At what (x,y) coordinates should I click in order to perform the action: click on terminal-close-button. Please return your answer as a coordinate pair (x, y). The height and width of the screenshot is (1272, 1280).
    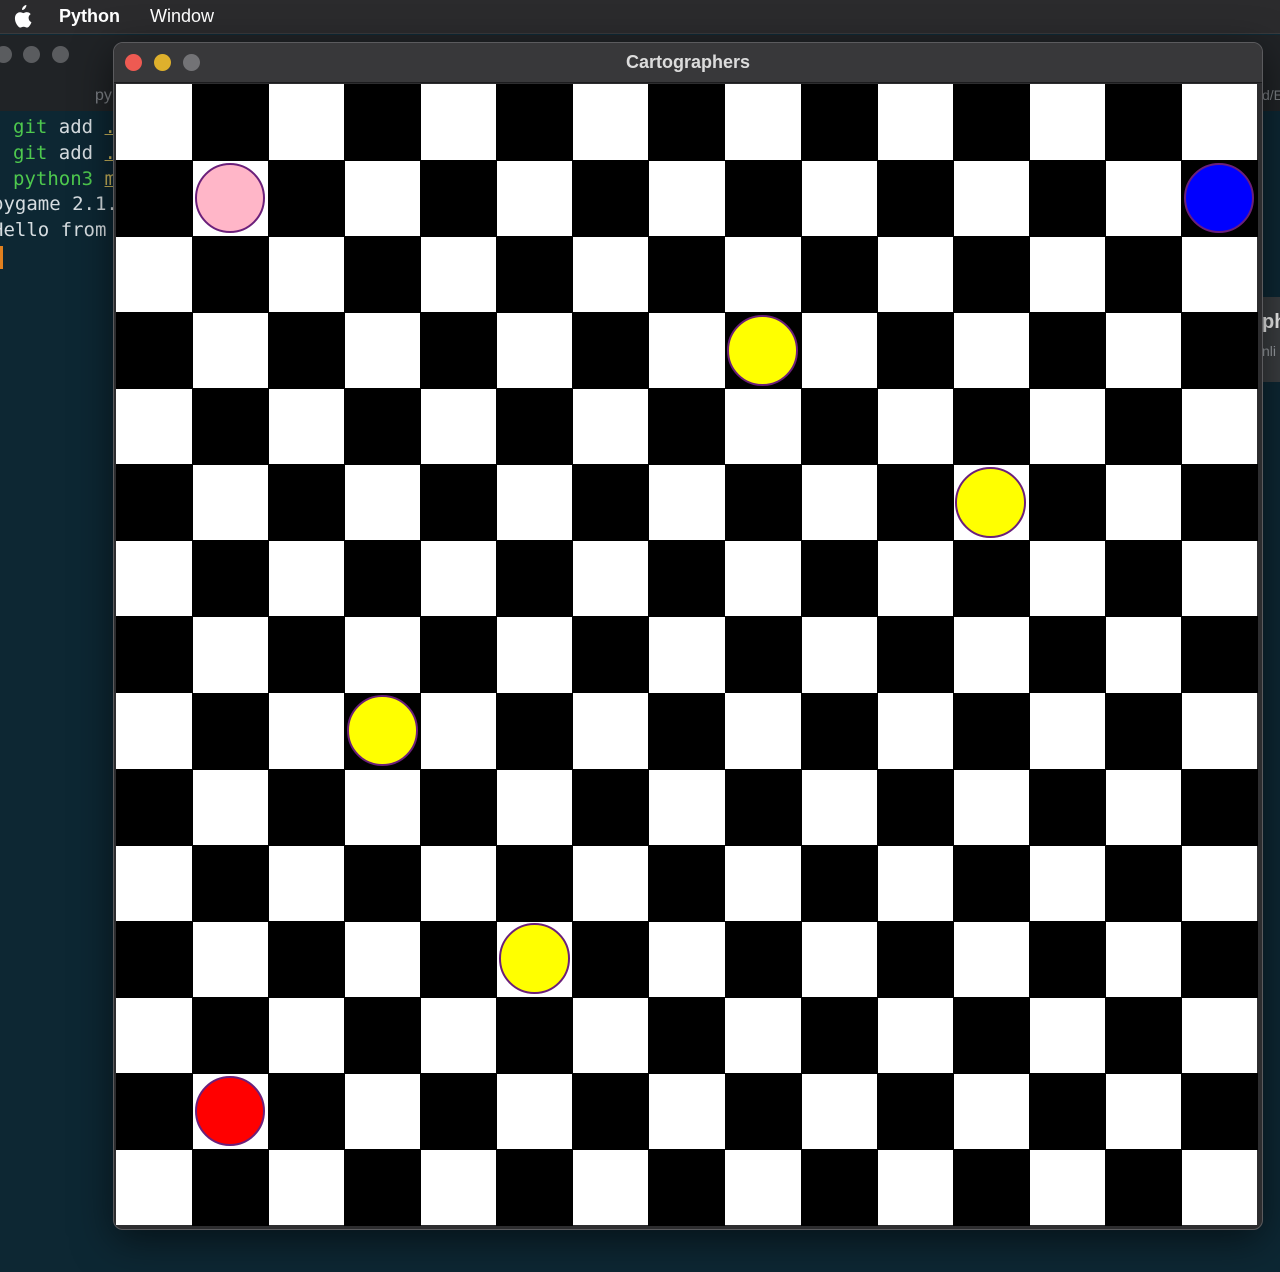
    Looking at the image, I should click on (6, 54).